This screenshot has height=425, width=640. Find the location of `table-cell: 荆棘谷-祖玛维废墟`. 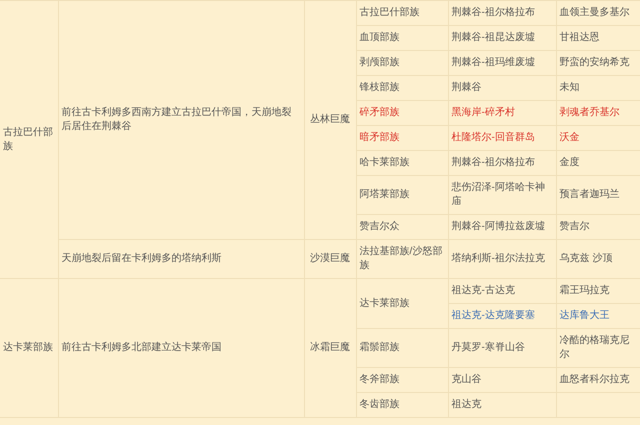

table-cell: 荆棘谷-祖玛维废墟 is located at coordinates (502, 63).